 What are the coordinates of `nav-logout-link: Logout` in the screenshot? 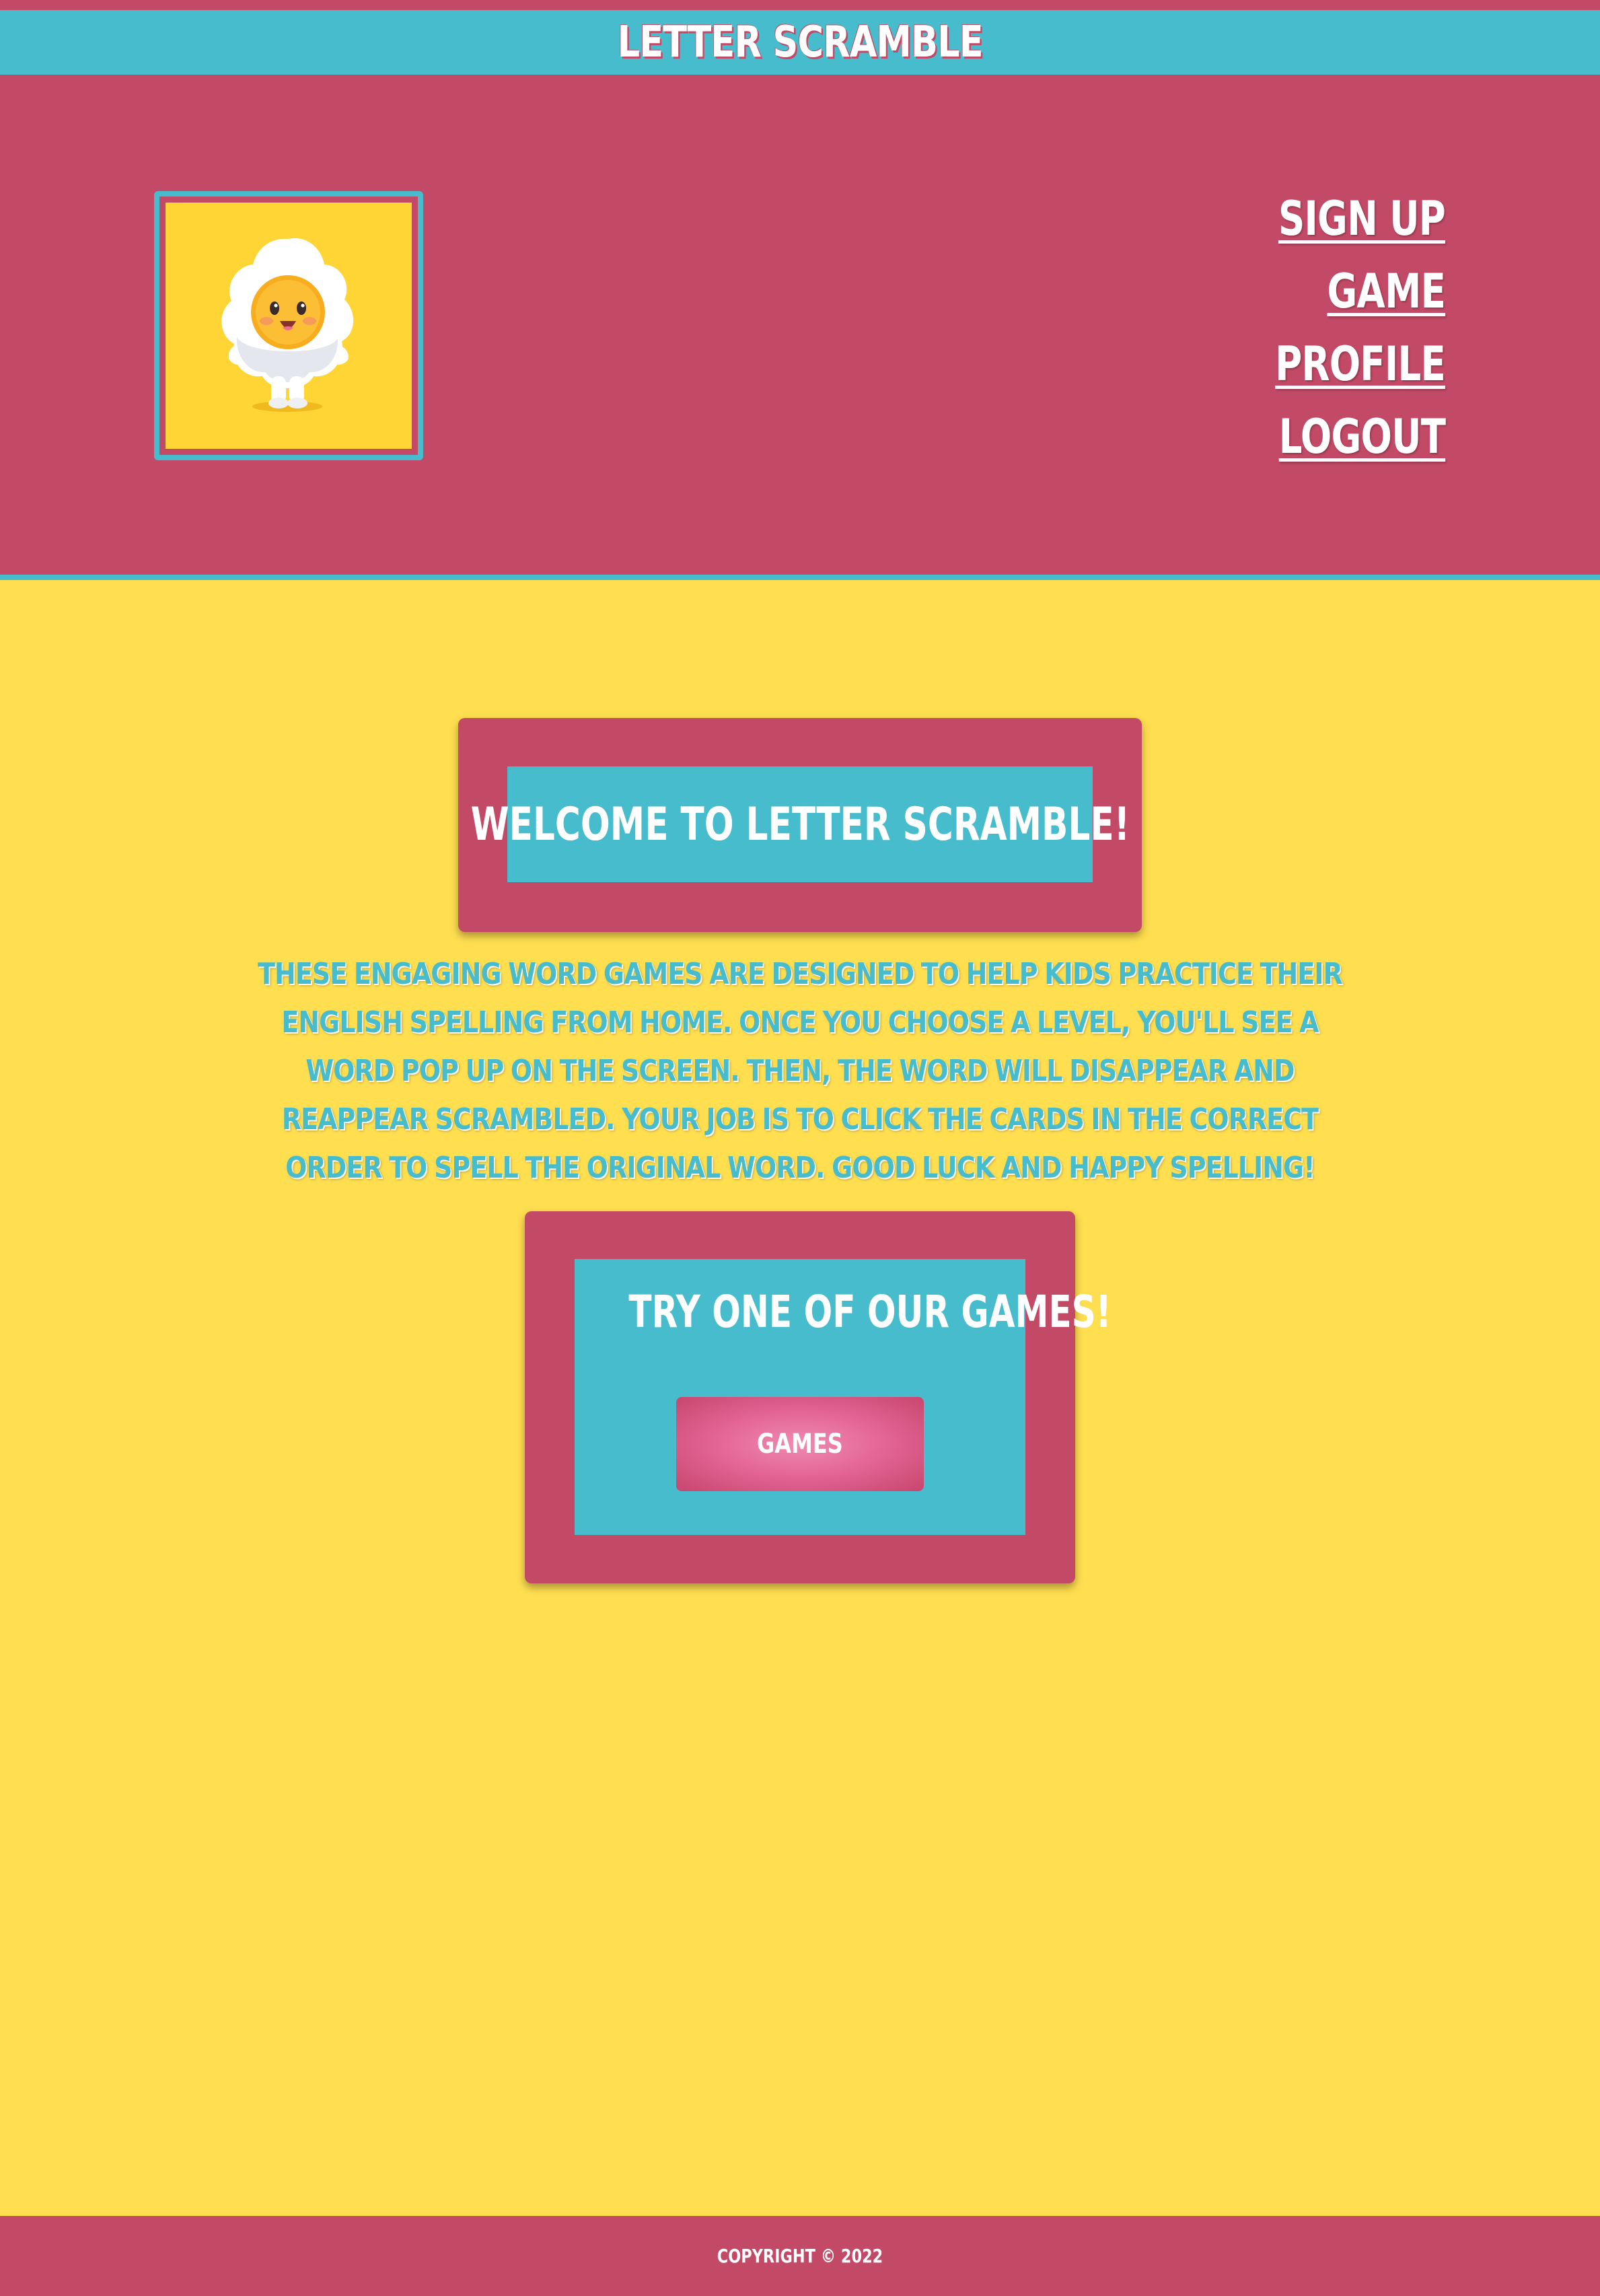 It's located at (1362, 436).